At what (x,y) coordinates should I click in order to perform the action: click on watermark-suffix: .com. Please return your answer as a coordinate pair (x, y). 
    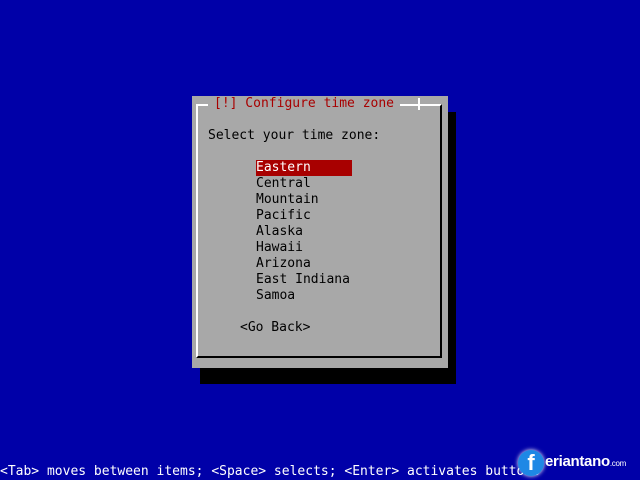
    Looking at the image, I should click on (617, 463).